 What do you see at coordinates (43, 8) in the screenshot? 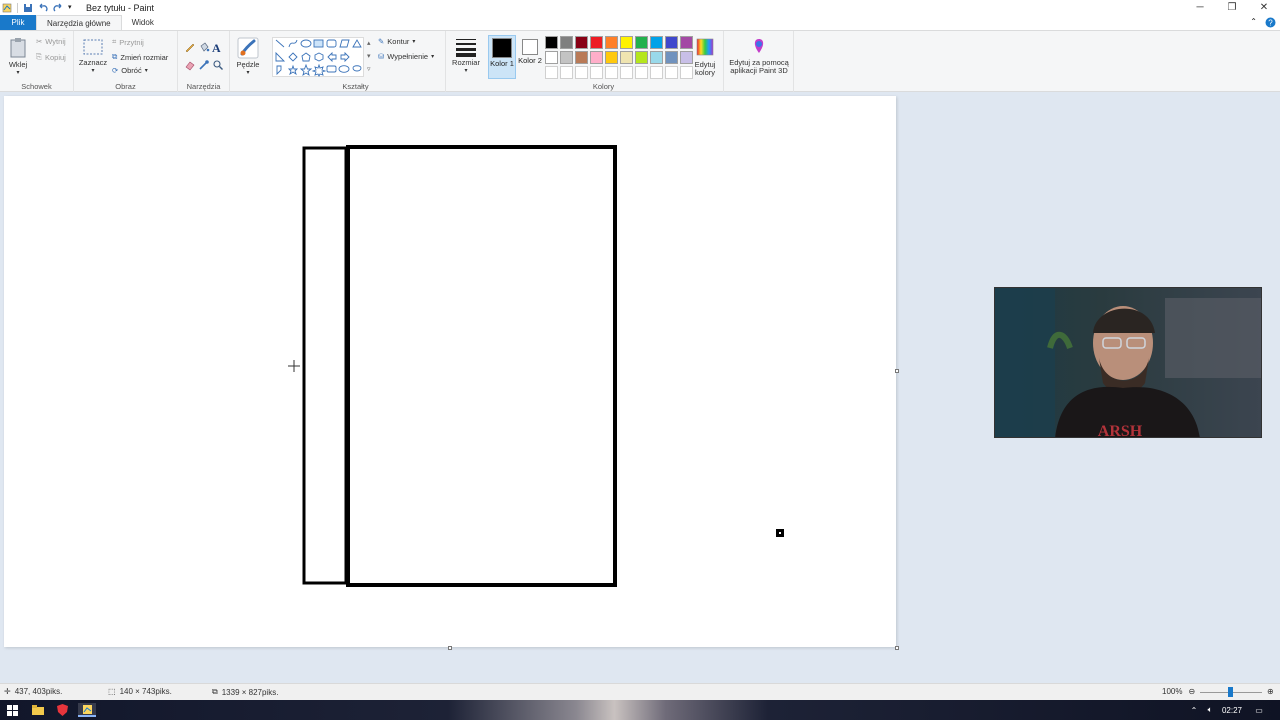
I see `undo-icon` at bounding box center [43, 8].